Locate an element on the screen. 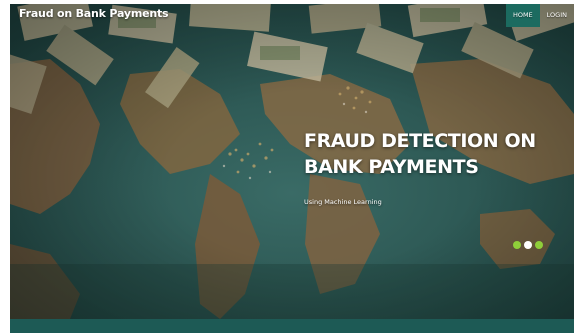  nav-home-link: HOME is located at coordinates (522, 15).